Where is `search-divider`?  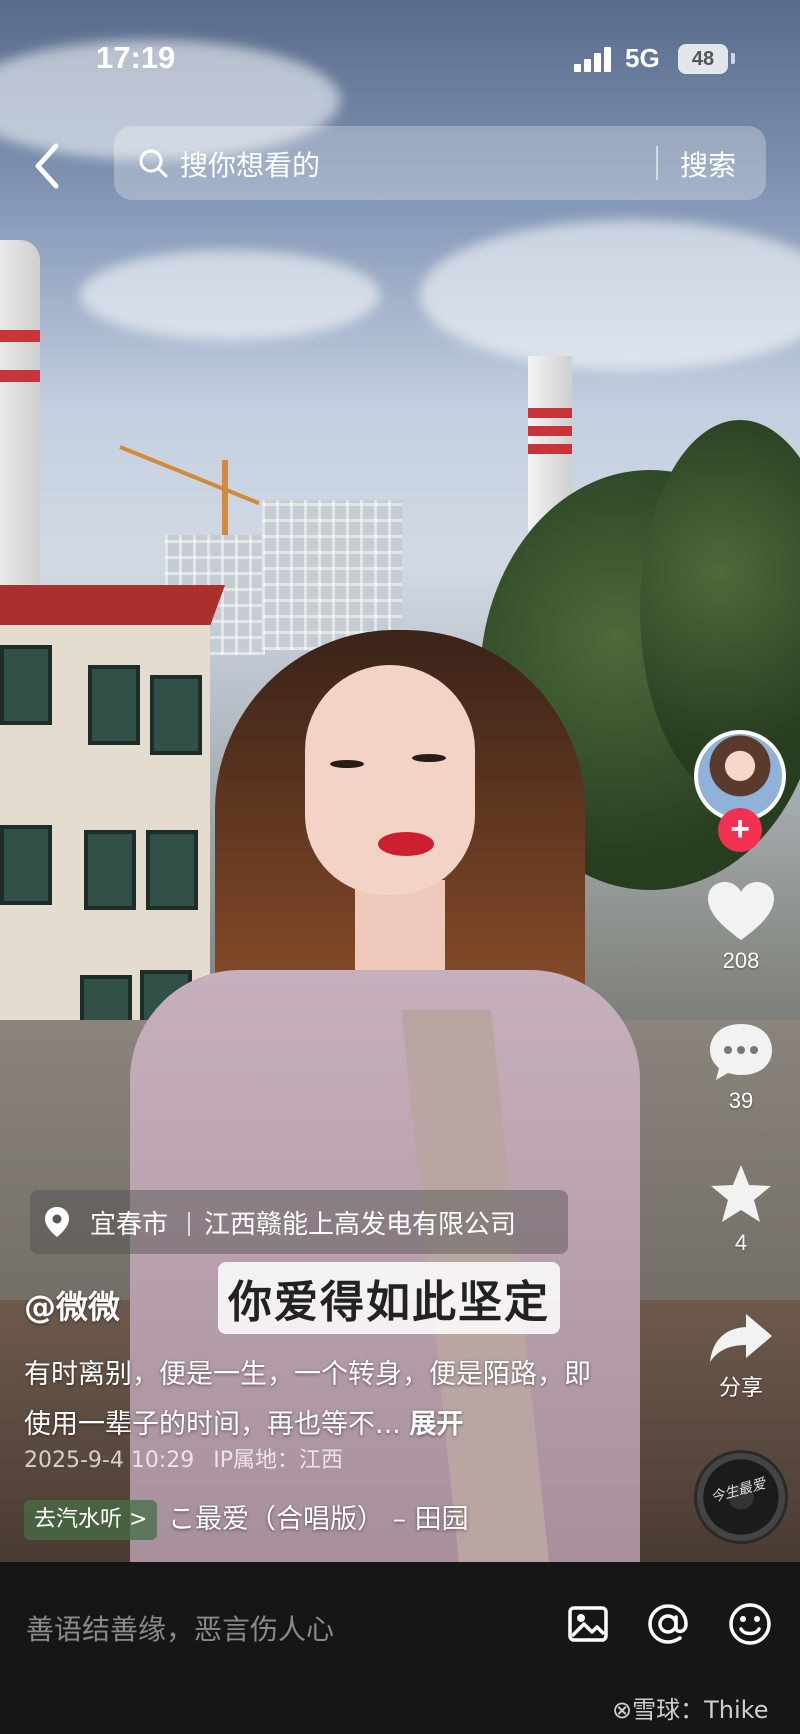 search-divider is located at coordinates (657, 163).